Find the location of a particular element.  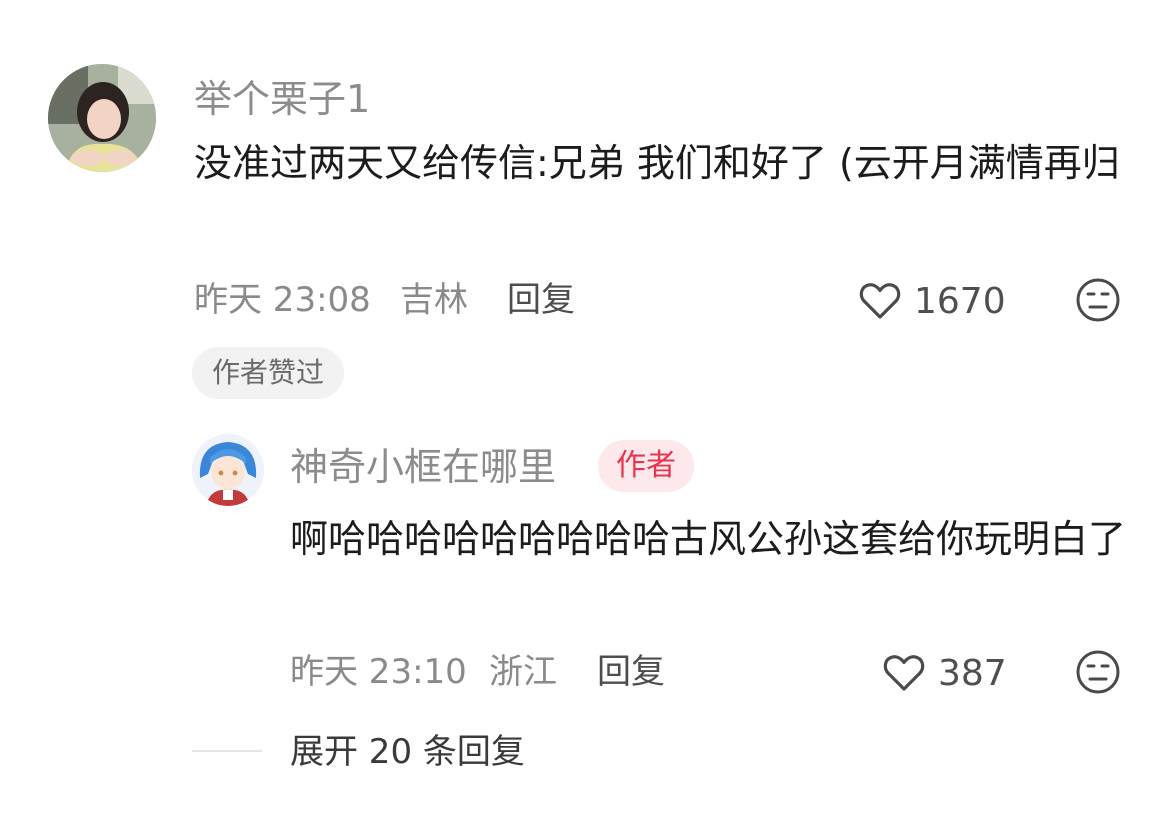

reply-like-button is located at coordinates (904, 672).